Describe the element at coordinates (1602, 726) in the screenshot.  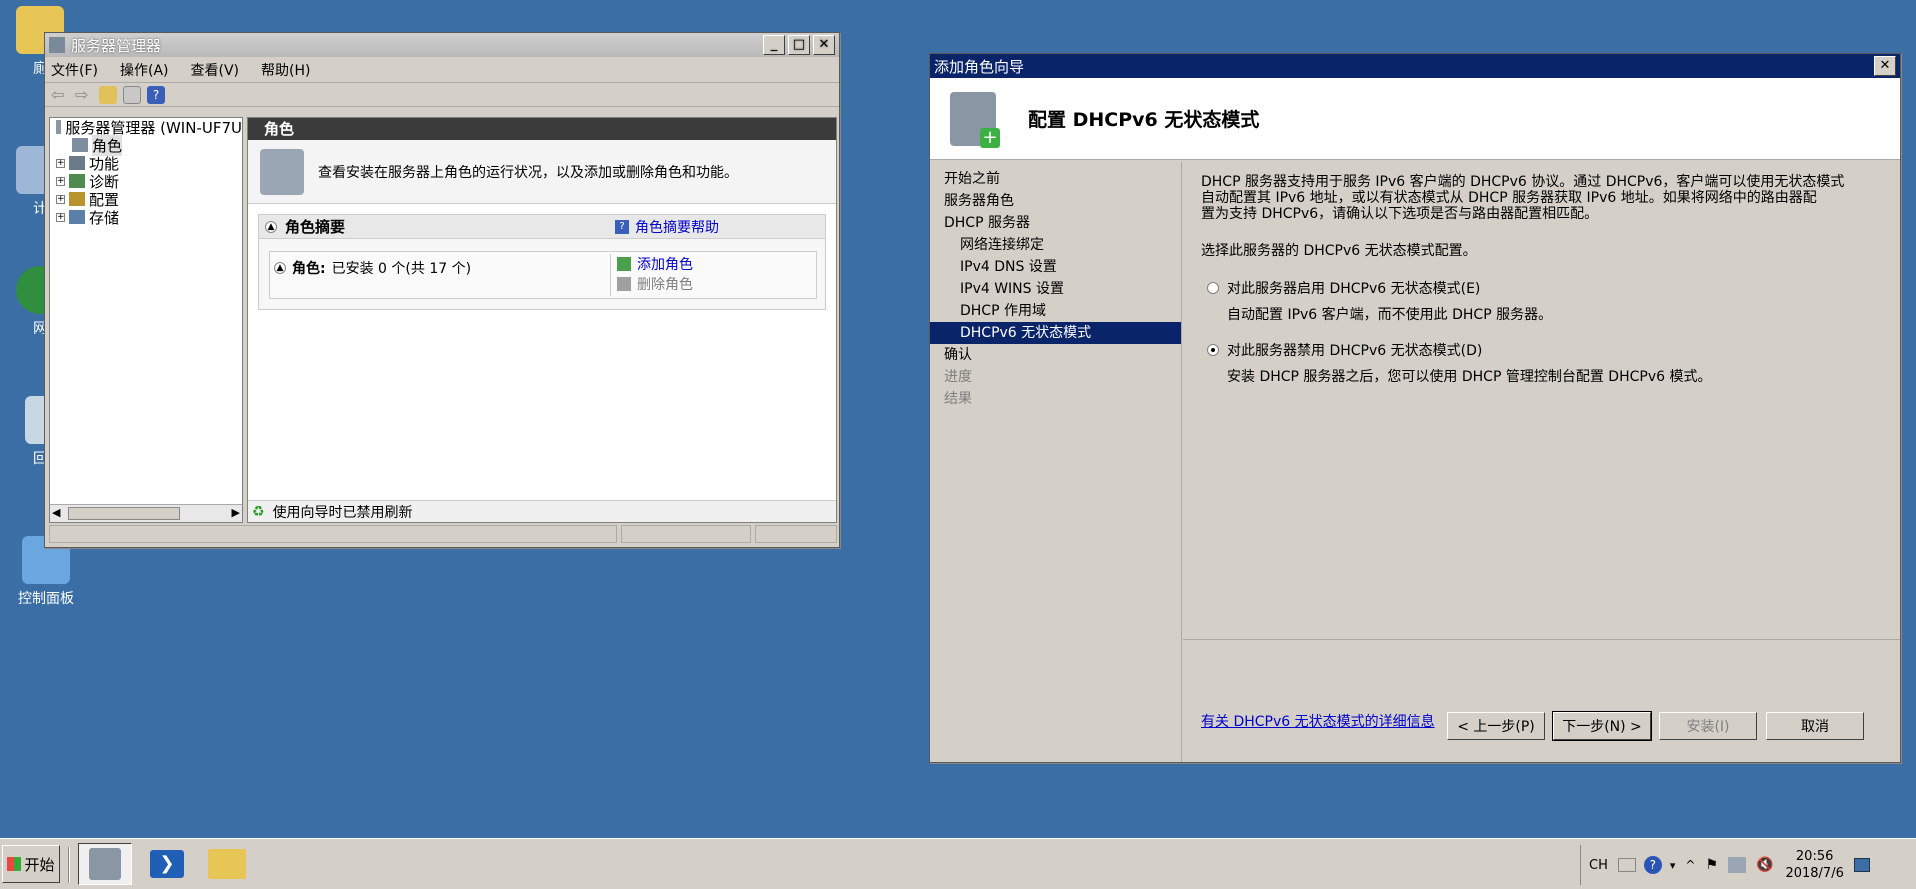
I see `next-button: 下一步(N) >` at that location.